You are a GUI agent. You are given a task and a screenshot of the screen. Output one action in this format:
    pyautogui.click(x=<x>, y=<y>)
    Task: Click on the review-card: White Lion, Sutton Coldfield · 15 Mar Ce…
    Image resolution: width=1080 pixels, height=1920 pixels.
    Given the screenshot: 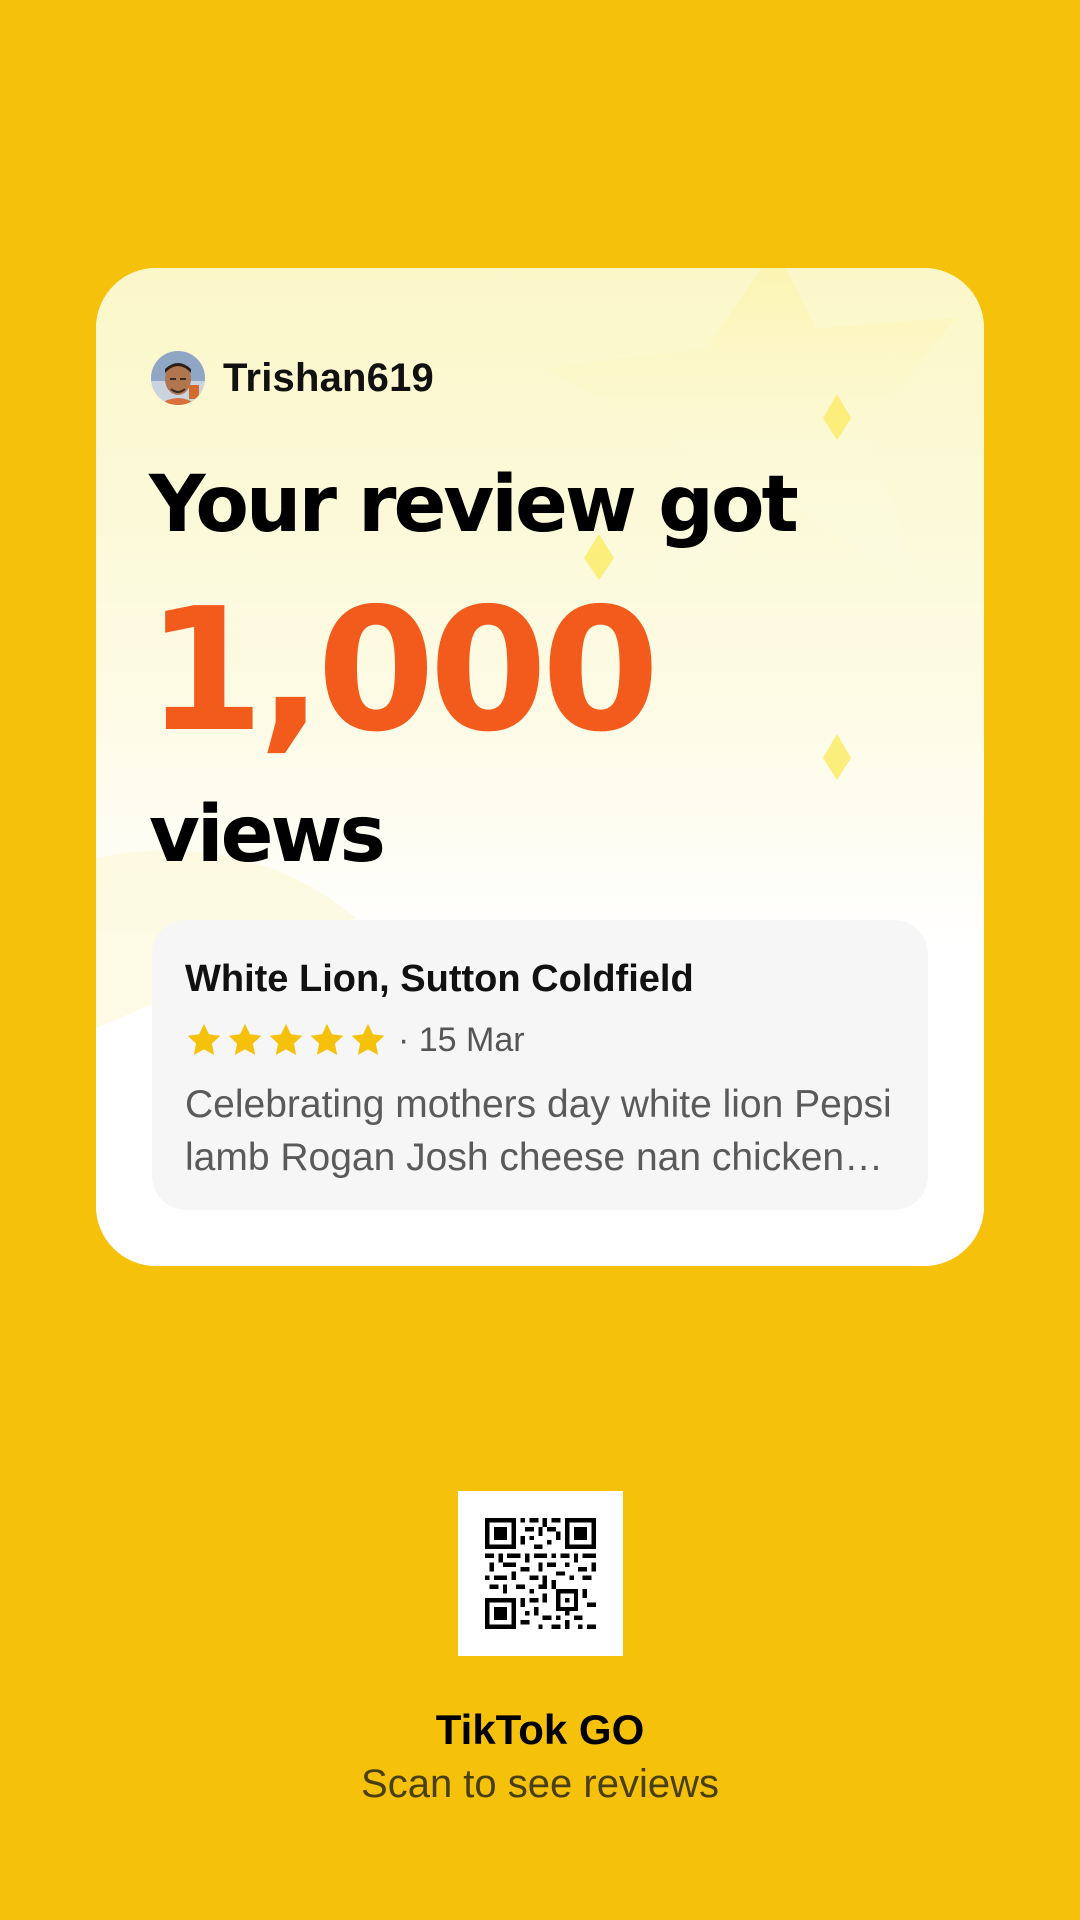 What is the action you would take?
    pyautogui.click(x=540, y=1065)
    